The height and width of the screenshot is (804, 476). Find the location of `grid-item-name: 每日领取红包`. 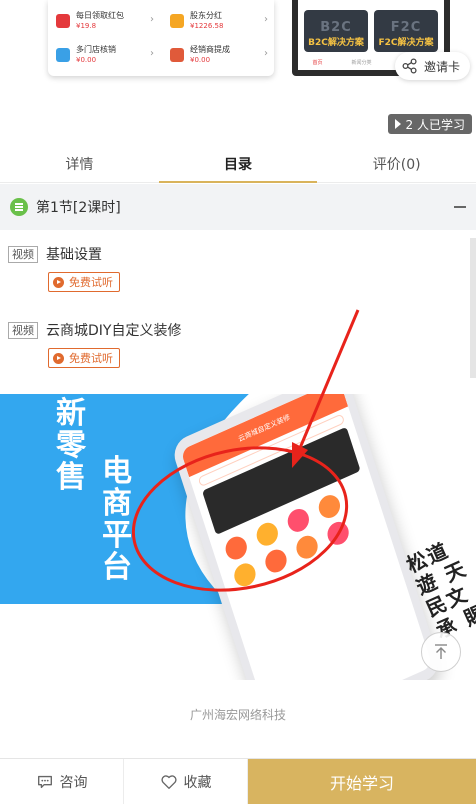

grid-item-name: 每日领取红包 is located at coordinates (100, 15).